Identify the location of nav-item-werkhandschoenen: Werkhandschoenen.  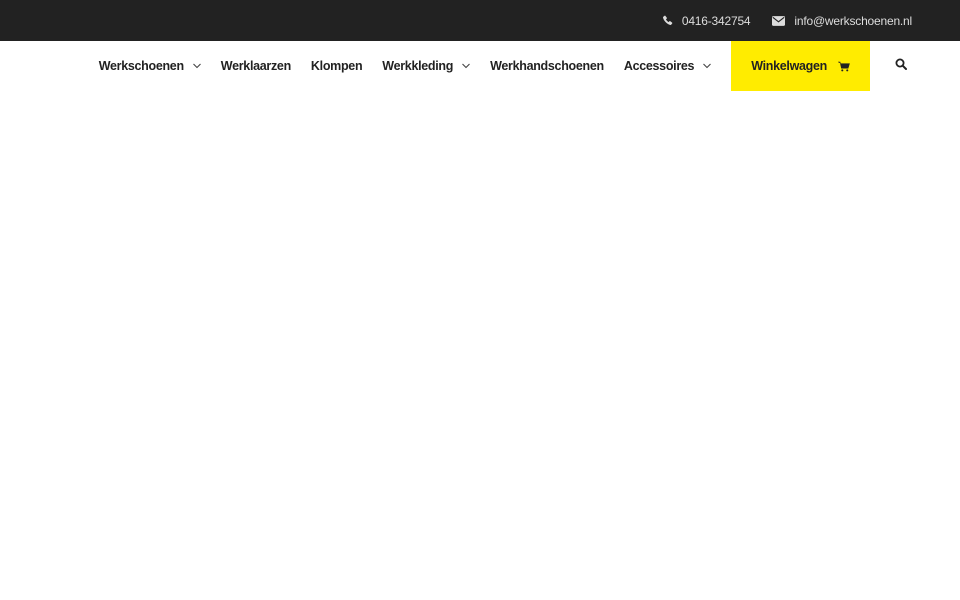
(547, 66).